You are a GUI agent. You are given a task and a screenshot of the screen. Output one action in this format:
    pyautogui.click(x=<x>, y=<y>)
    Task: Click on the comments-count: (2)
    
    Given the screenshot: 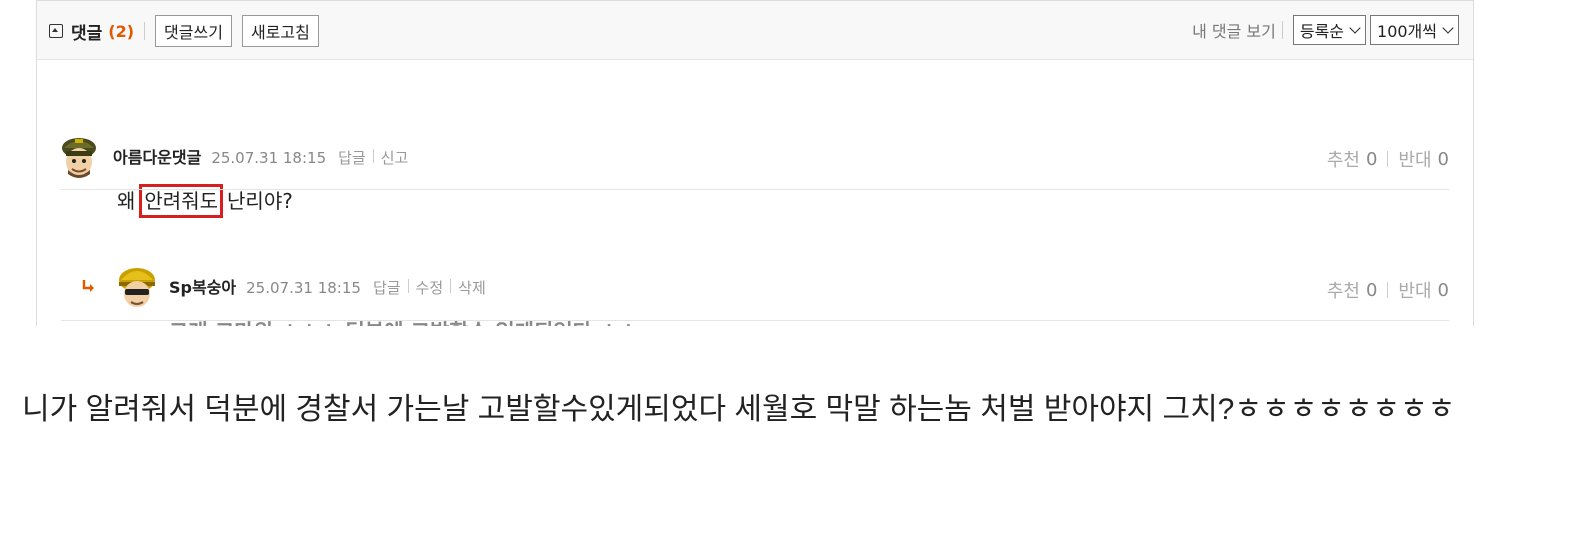 What is the action you would take?
    pyautogui.click(x=121, y=31)
    